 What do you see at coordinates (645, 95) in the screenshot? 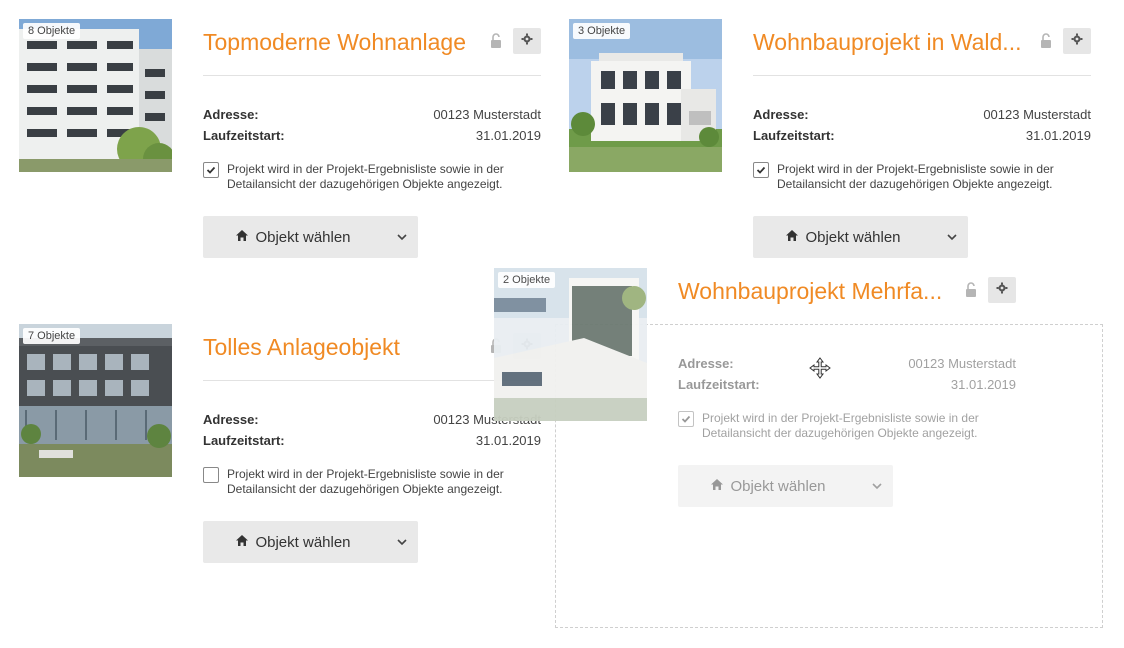
I see `project-thumbnail: 3 Objekte` at bounding box center [645, 95].